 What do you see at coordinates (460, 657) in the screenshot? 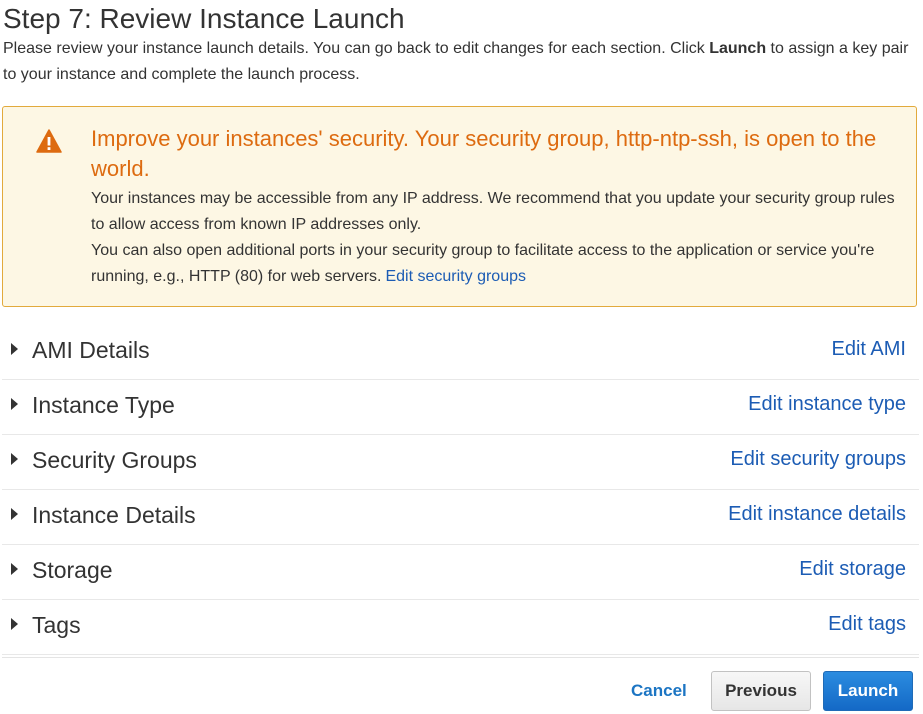
I see `footer-divider` at bounding box center [460, 657].